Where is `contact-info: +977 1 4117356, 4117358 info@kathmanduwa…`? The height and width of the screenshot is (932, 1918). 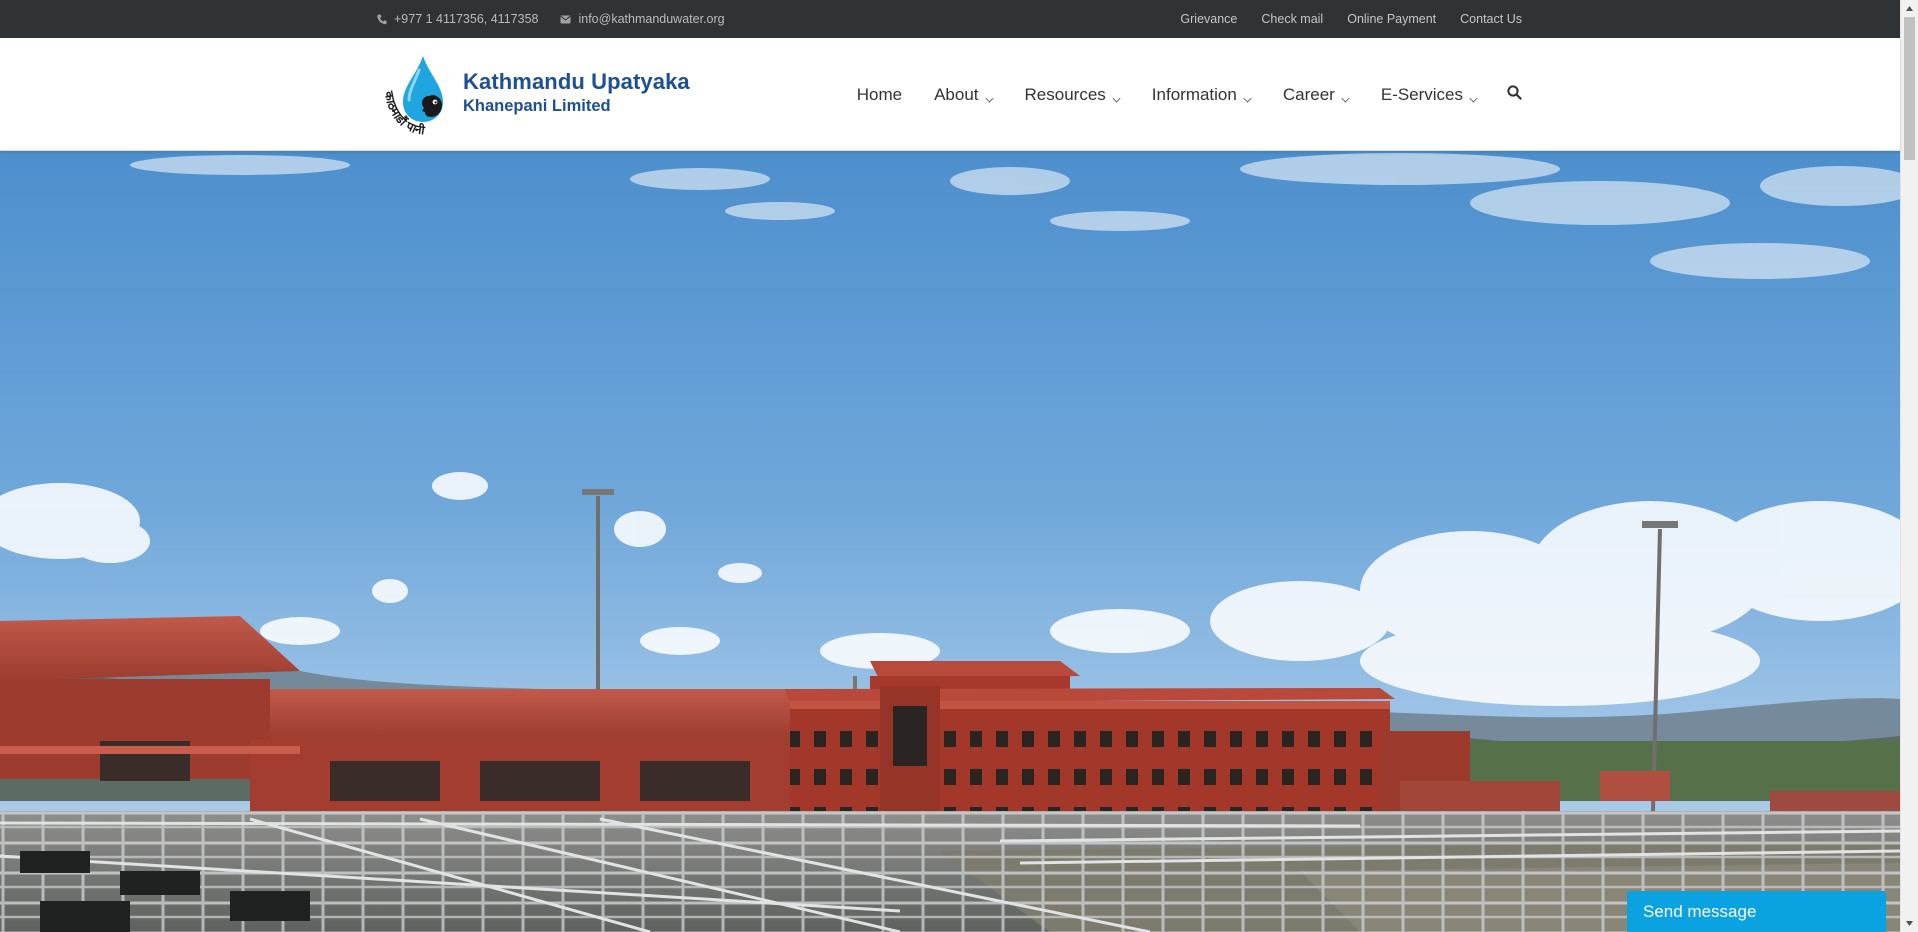 contact-info: +977 1 4117356, 4117358 info@kathmanduwa… is located at coordinates (551, 19).